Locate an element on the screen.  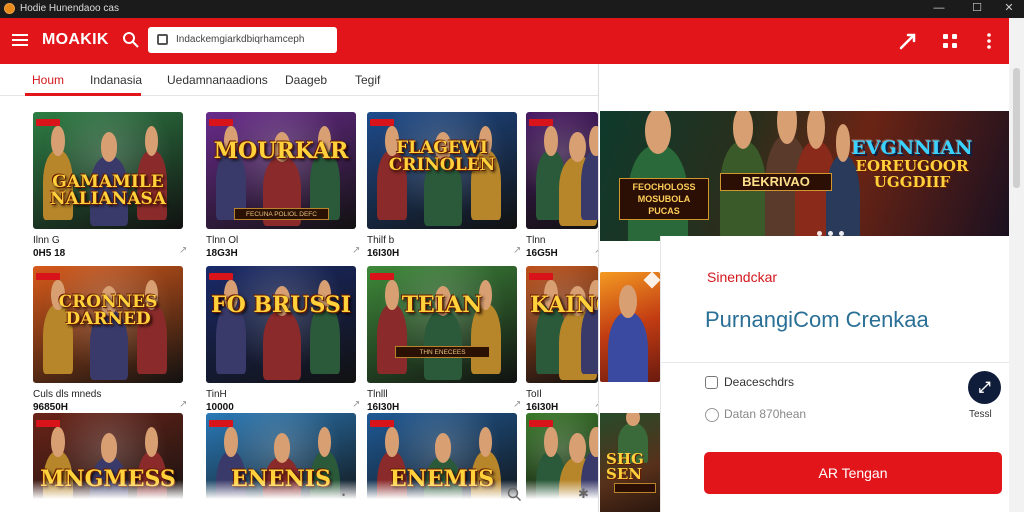
url-search-input: Indackemgiarkdbiqrhamceph is located at coordinates (242, 40).